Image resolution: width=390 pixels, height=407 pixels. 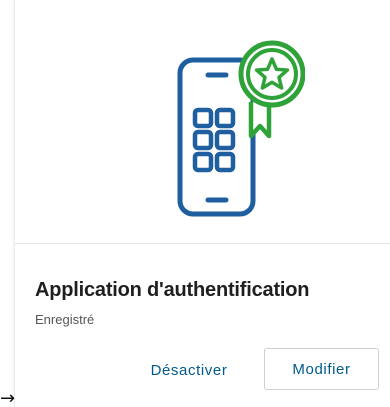 I want to click on card-title: Application d'authentification, so click(x=172, y=290).